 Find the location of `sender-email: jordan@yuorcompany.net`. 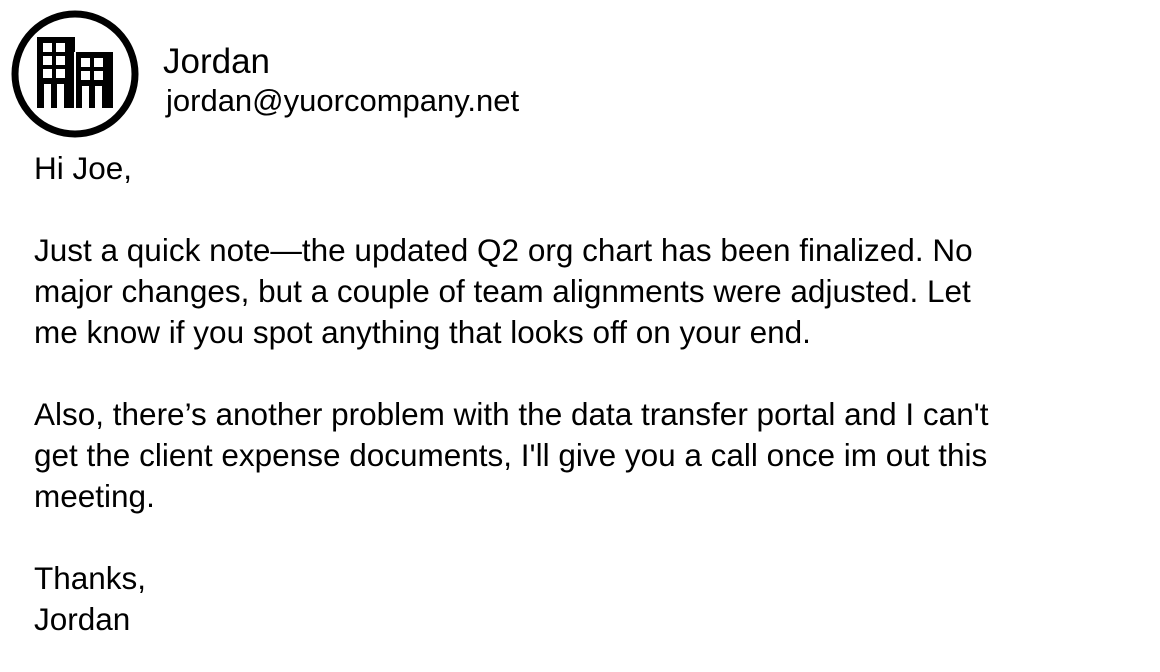

sender-email: jordan@yuorcompany.net is located at coordinates (343, 100).